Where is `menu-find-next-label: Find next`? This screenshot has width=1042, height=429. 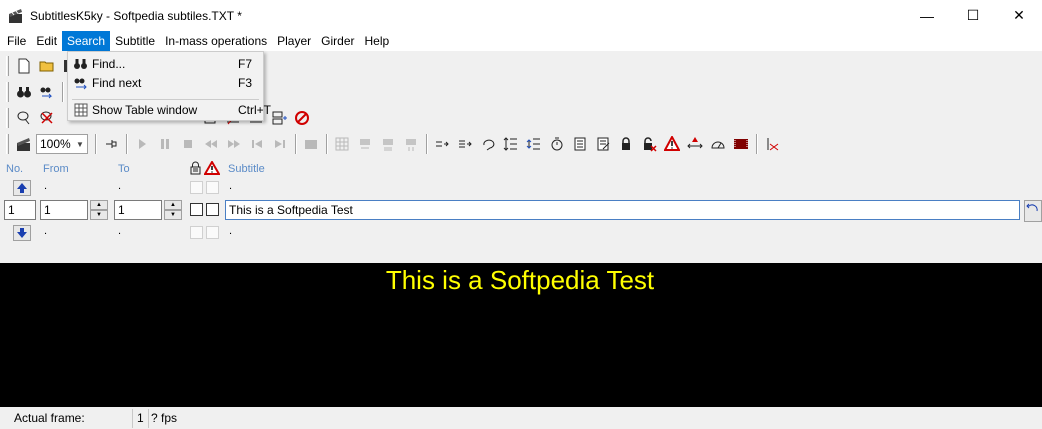 menu-find-next-label: Find next is located at coordinates (117, 82).